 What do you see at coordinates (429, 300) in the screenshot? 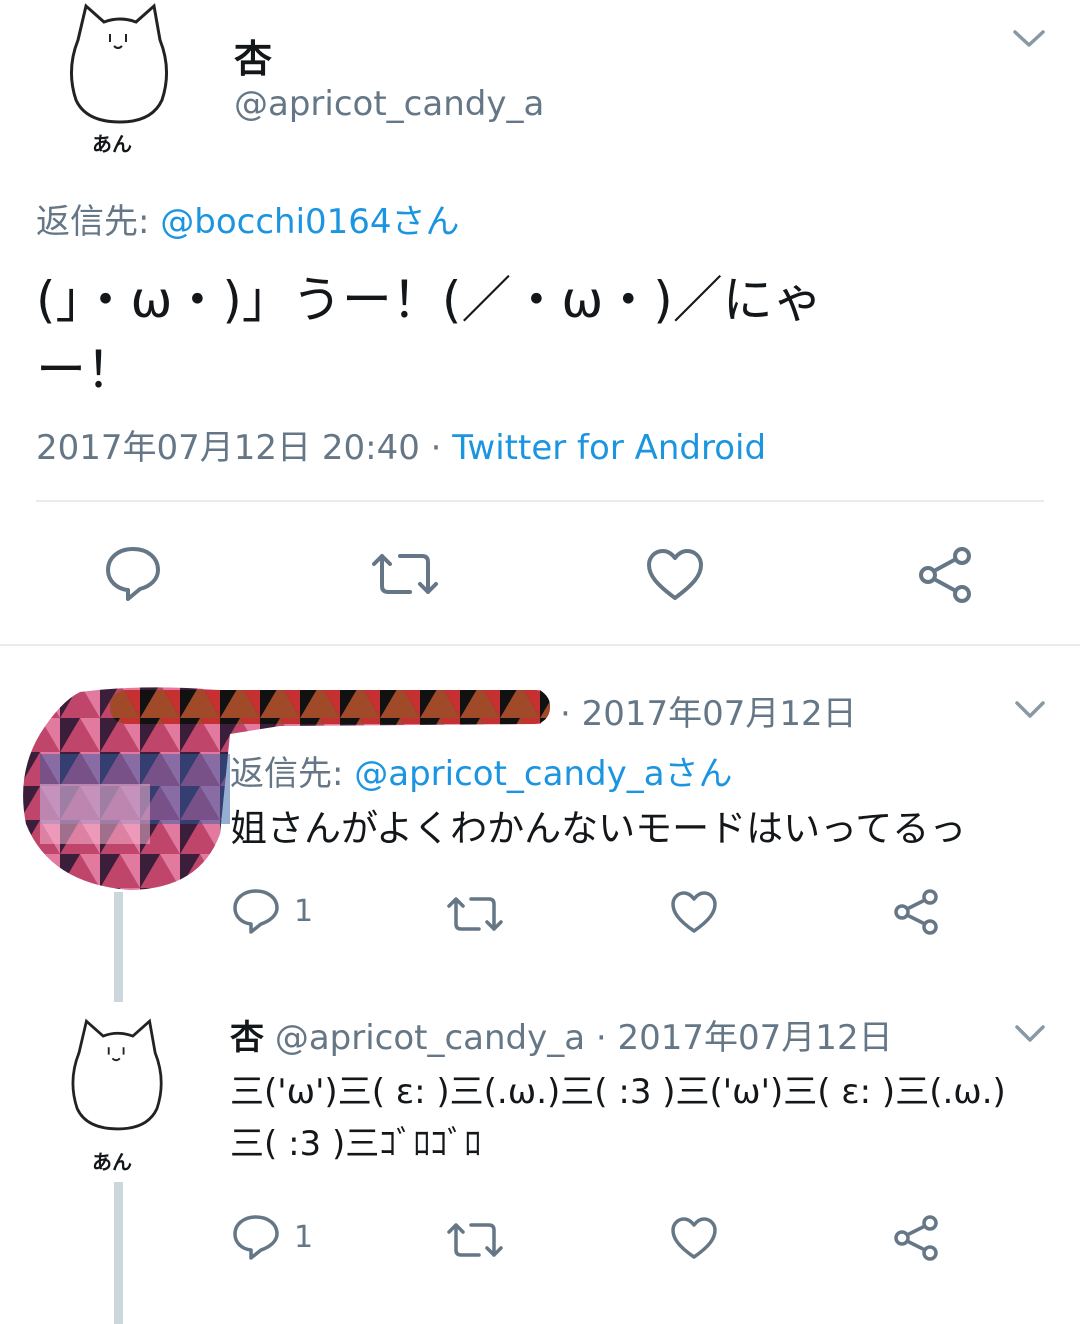
I see `tweet-text-line-1: (」・ω・)」うー！(／・ω・)／にゃ` at bounding box center [429, 300].